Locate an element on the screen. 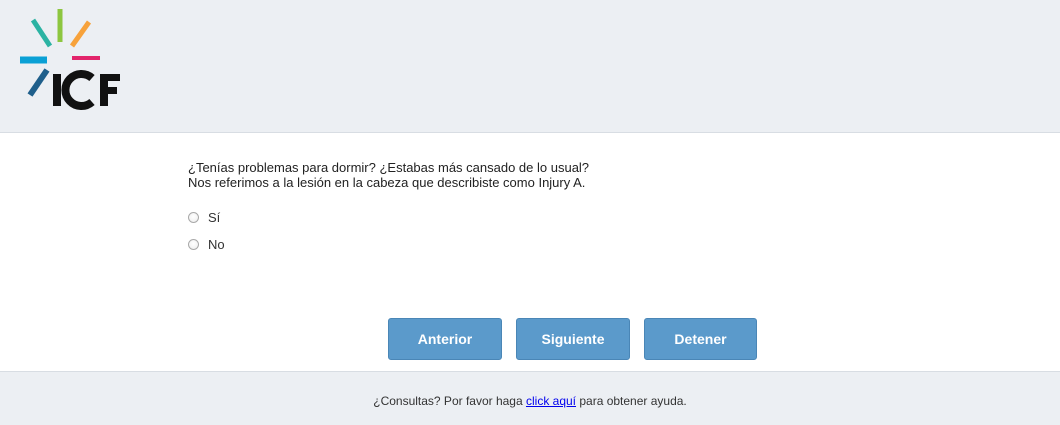 The image size is (1060, 425). previous-button: Anterior is located at coordinates (445, 339).